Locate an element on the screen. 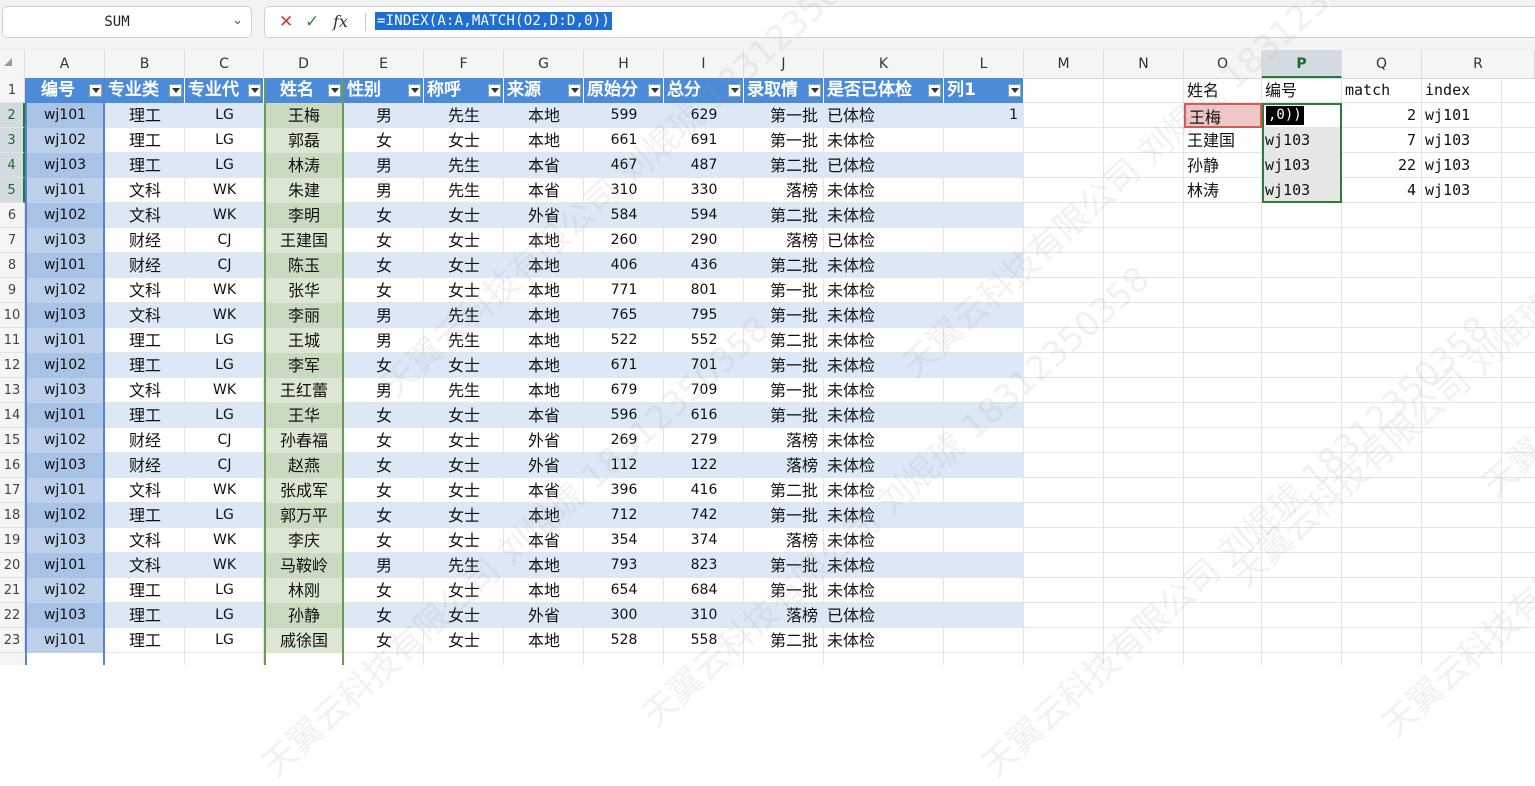 The height and width of the screenshot is (786, 1535). cell-c12: LG is located at coordinates (224, 365).